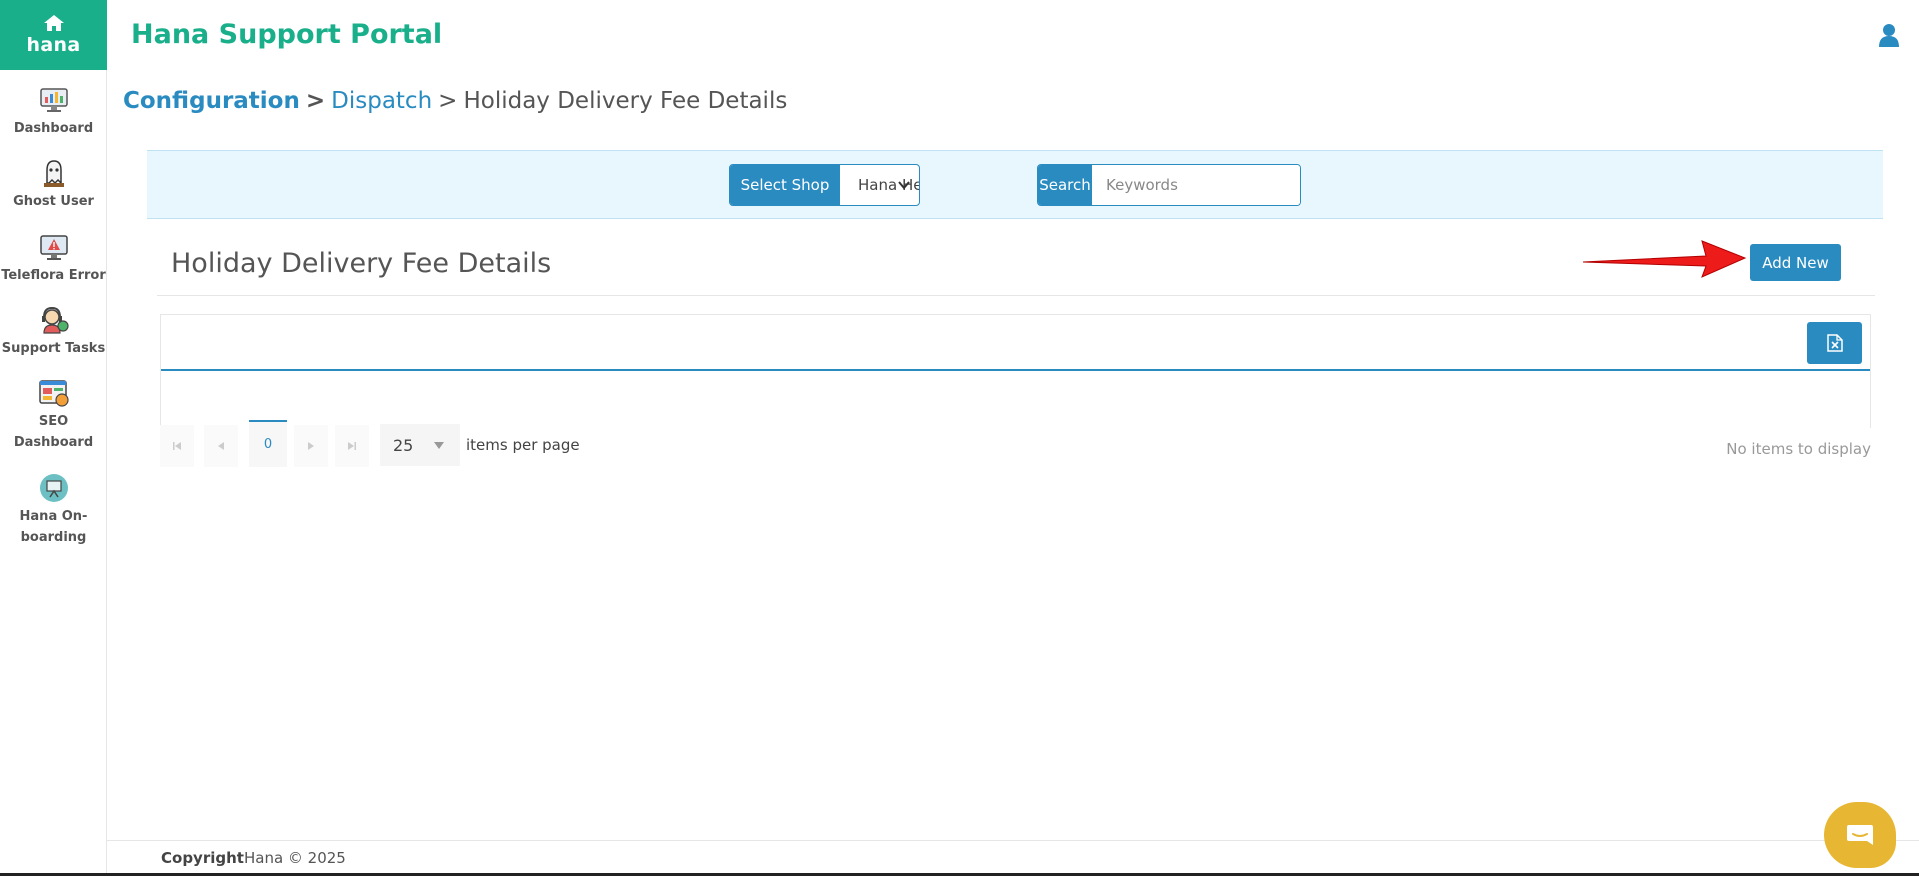  I want to click on next-page-button, so click(311, 446).